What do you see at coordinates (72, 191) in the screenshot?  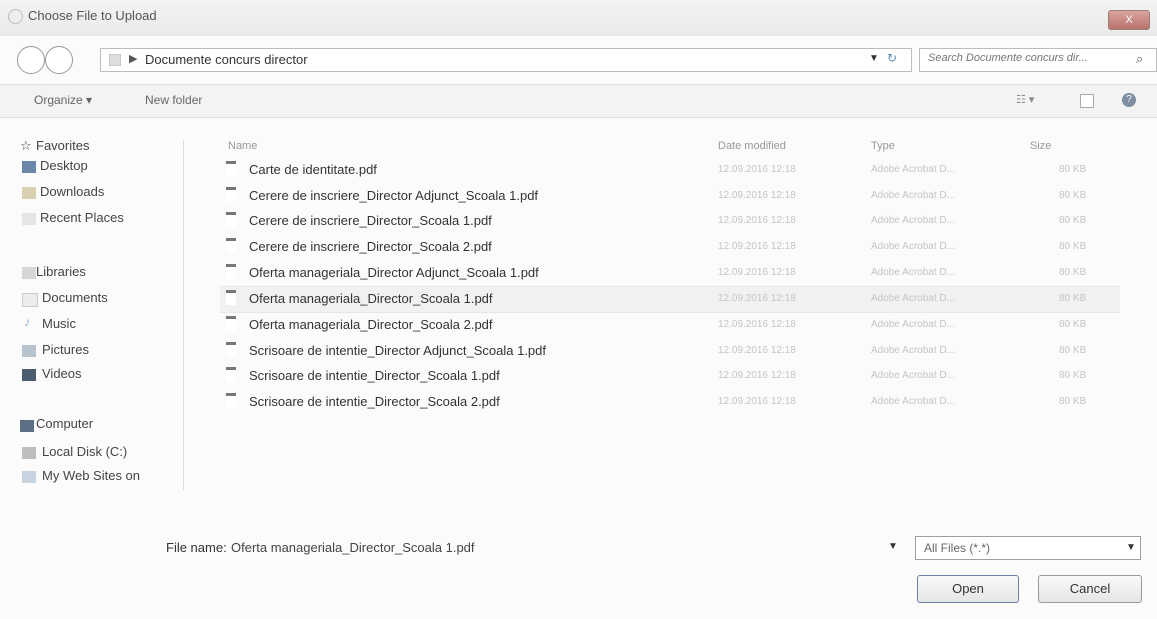 I see `sidebar-item-downloads: Downloads` at bounding box center [72, 191].